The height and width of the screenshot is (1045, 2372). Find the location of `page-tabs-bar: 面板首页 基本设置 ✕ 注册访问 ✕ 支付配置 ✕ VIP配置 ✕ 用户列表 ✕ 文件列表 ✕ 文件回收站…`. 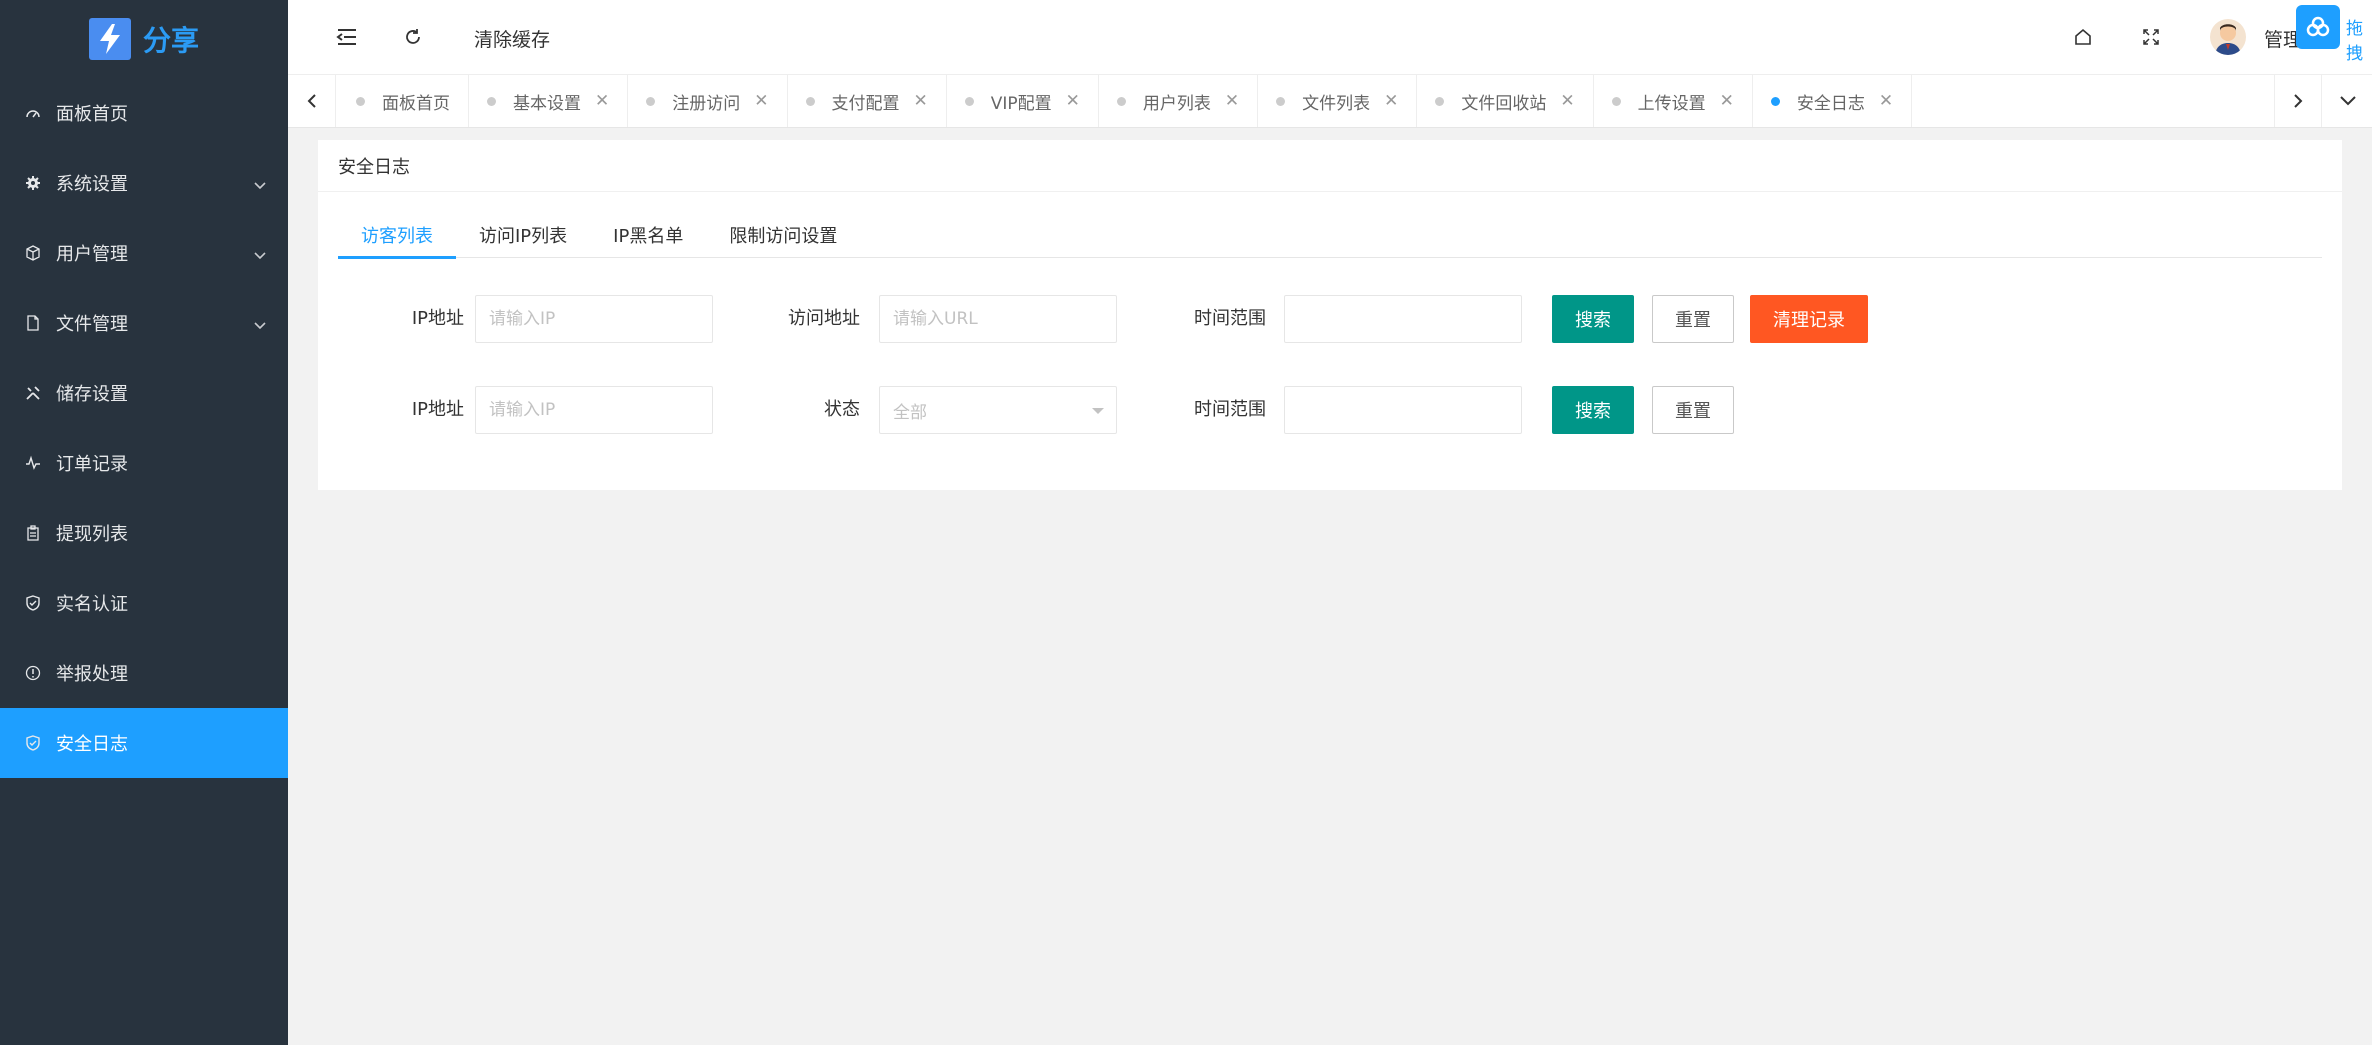

page-tabs-bar: 面板首页 基本设置 ✕ 注册访问 ✕ 支付配置 ✕ VIP配置 ✕ 用户列表 ✕ 文件列表 ✕ 文件回收站… is located at coordinates (1330, 101).